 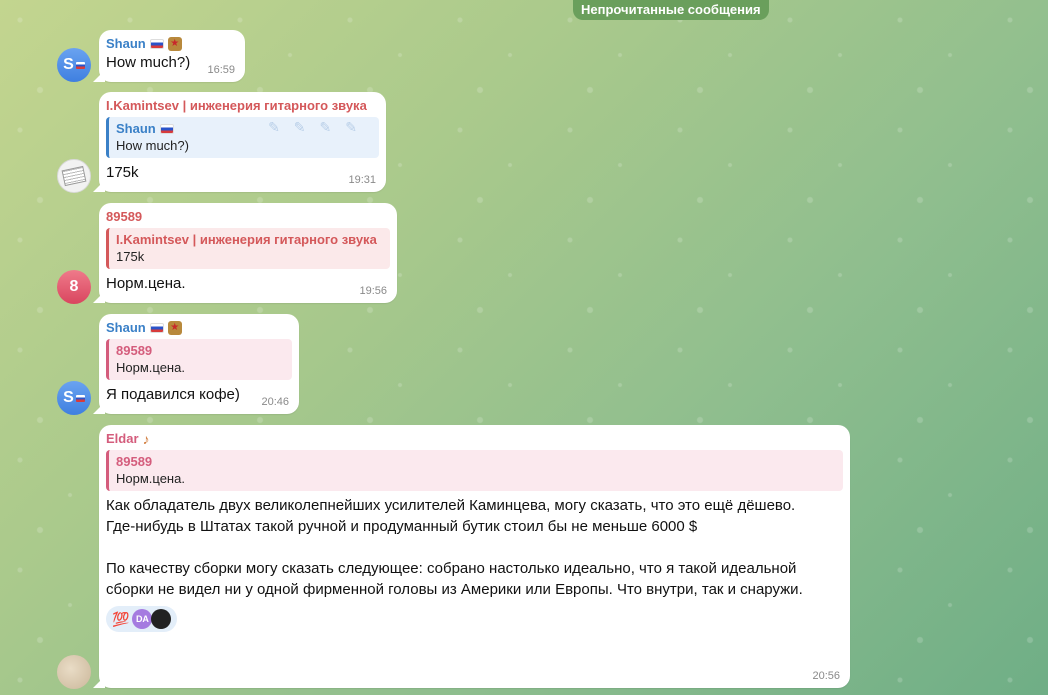 I want to click on document-avatar-icon, so click(x=74, y=176).